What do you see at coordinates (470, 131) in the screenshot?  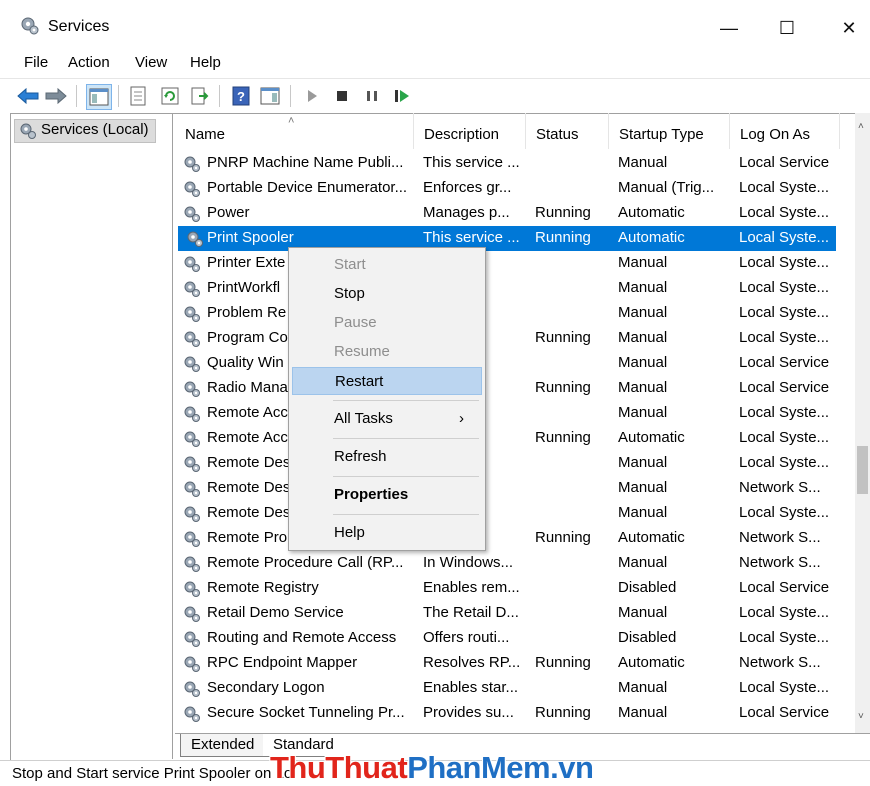 I see `column-header-description: Description` at bounding box center [470, 131].